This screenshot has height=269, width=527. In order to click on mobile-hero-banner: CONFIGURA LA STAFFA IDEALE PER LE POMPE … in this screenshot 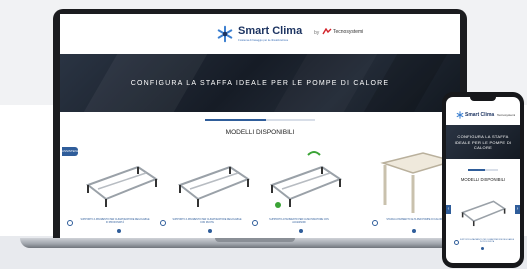, I will do `click(483, 142)`.